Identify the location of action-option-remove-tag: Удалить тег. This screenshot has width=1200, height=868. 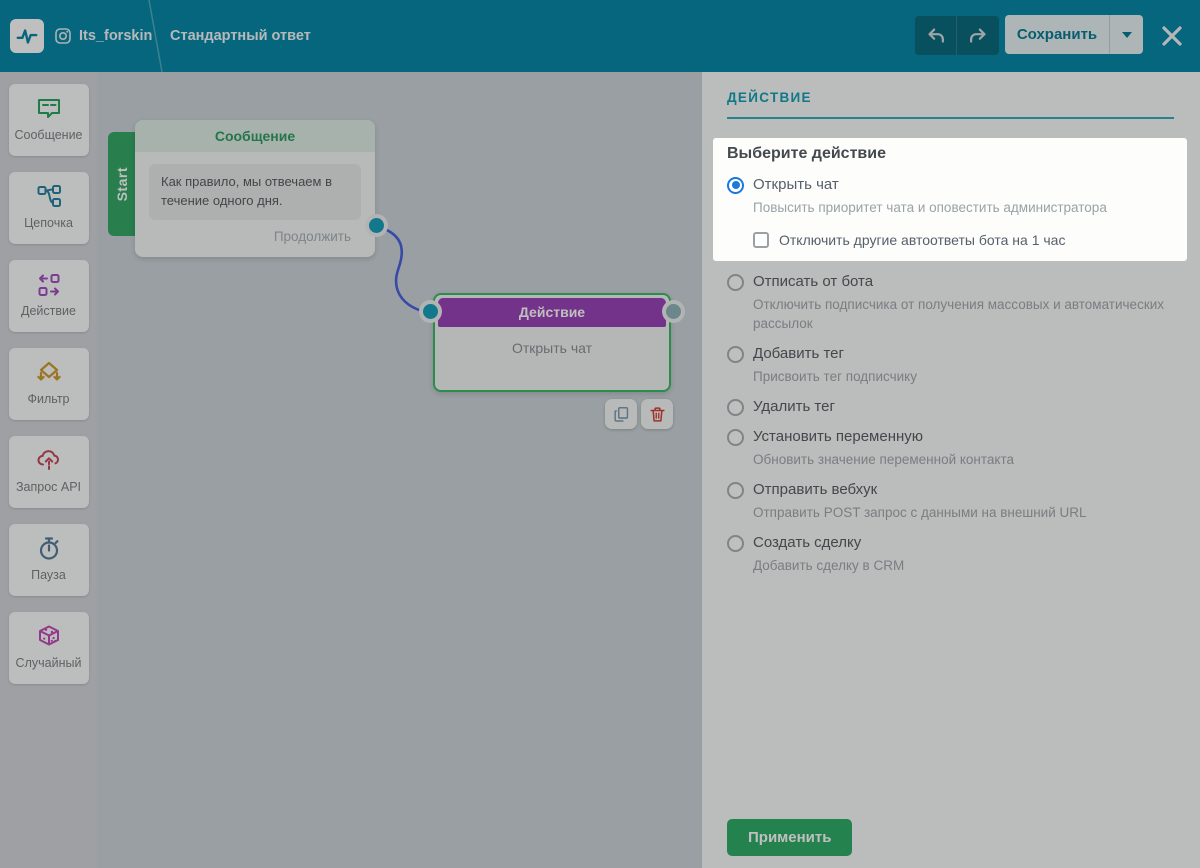
(950, 407).